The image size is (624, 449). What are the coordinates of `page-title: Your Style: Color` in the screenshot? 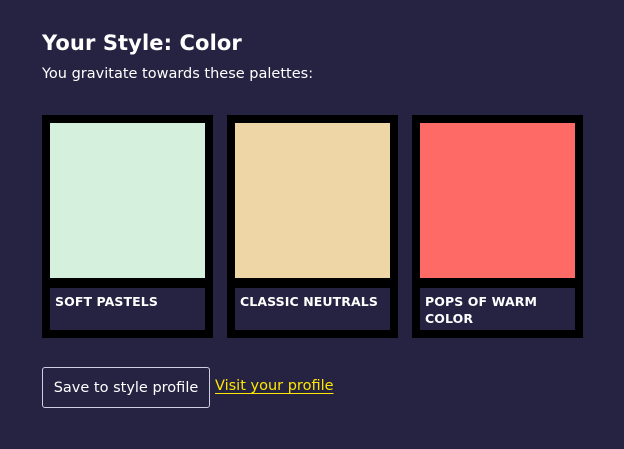 It's located at (142, 43).